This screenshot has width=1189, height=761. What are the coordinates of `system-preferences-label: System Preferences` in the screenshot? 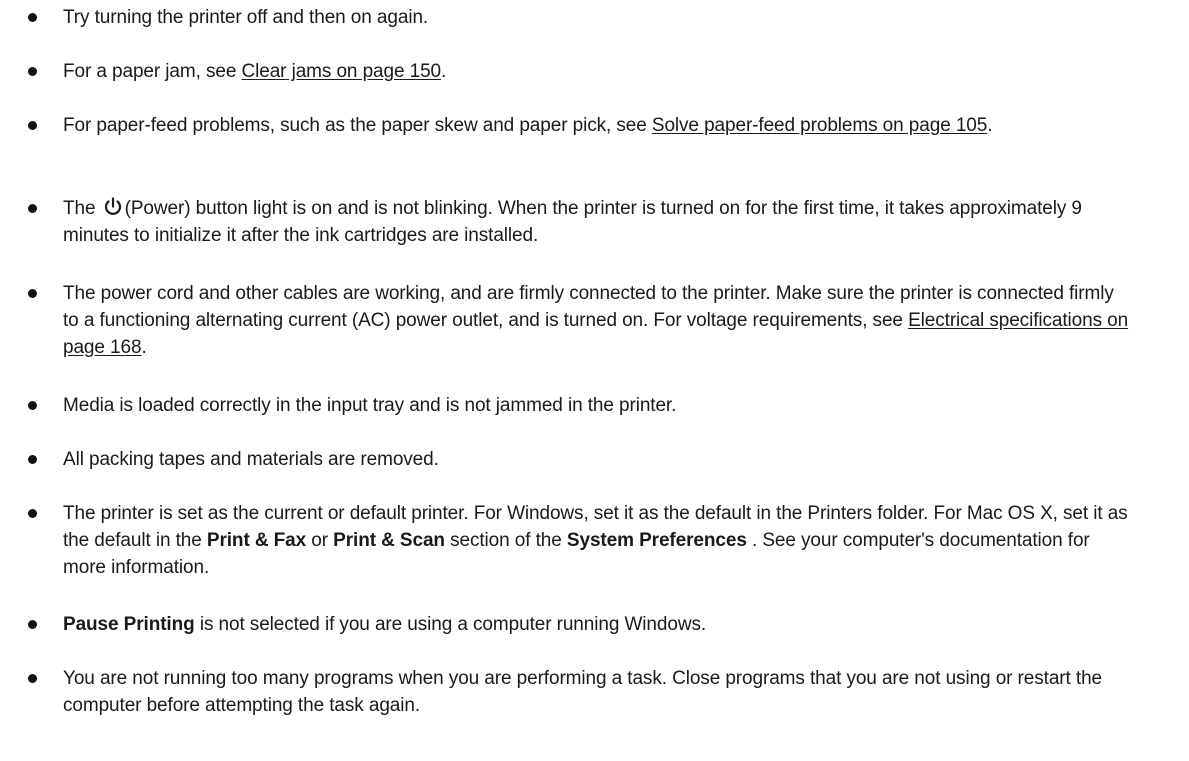 It's located at (656, 540).